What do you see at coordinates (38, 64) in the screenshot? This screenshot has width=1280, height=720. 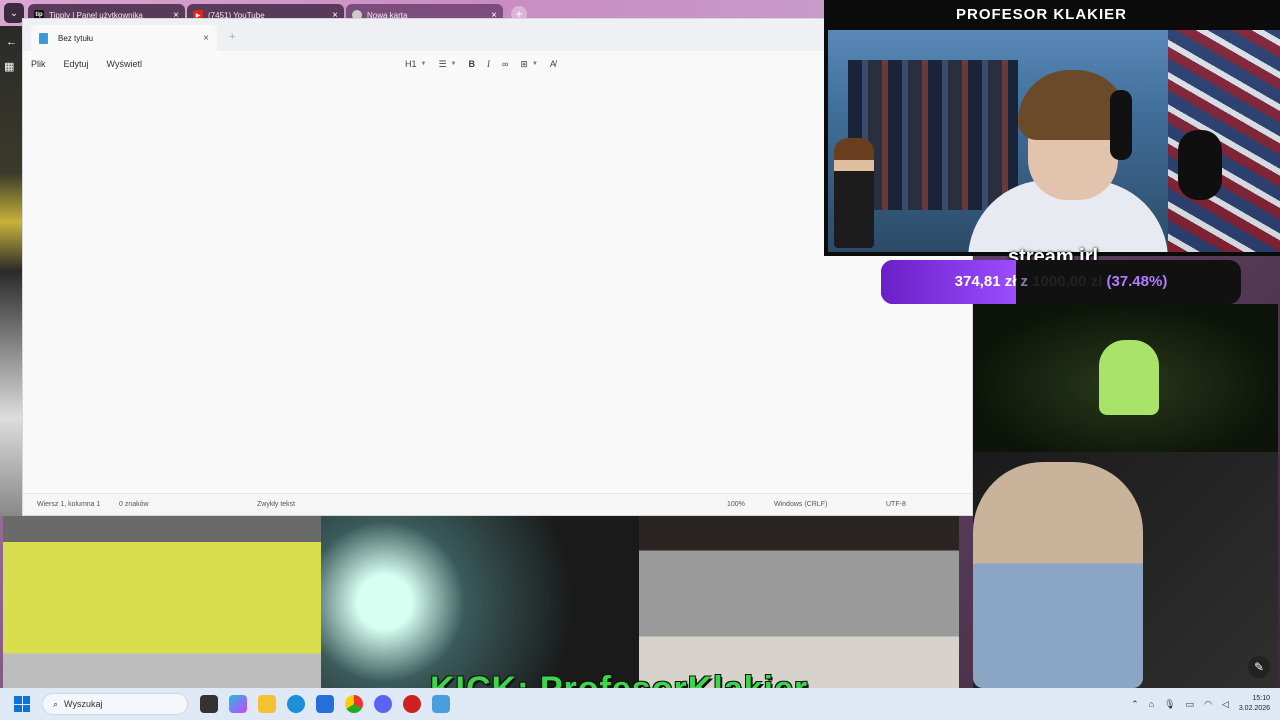 I see `menu-file: Plik` at bounding box center [38, 64].